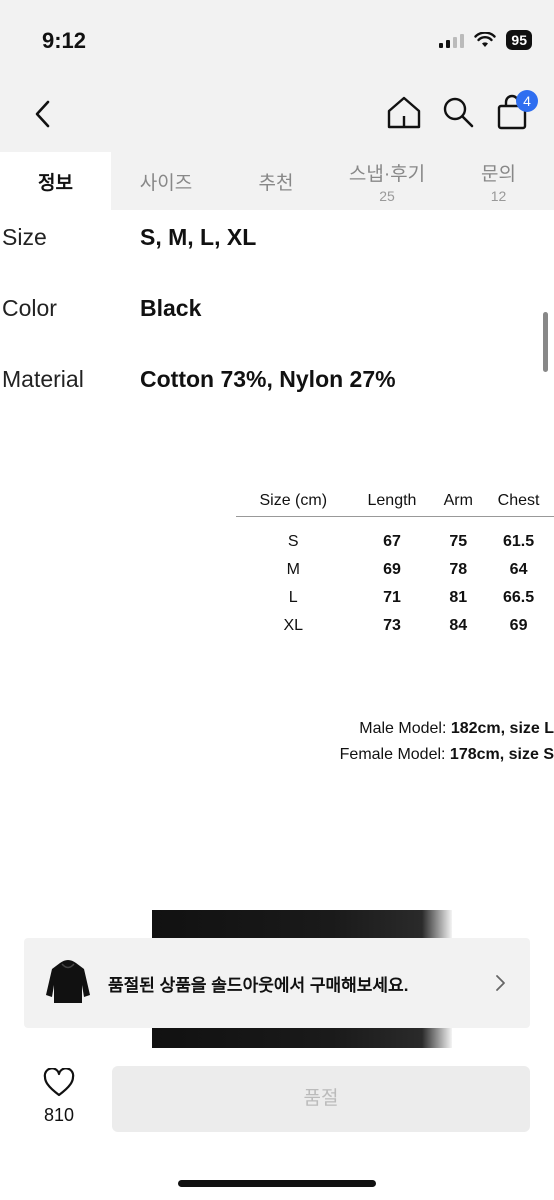 This screenshot has width=554, height=1200. Describe the element at coordinates (392, 597) in the screenshot. I see `length-cell: 71` at that location.